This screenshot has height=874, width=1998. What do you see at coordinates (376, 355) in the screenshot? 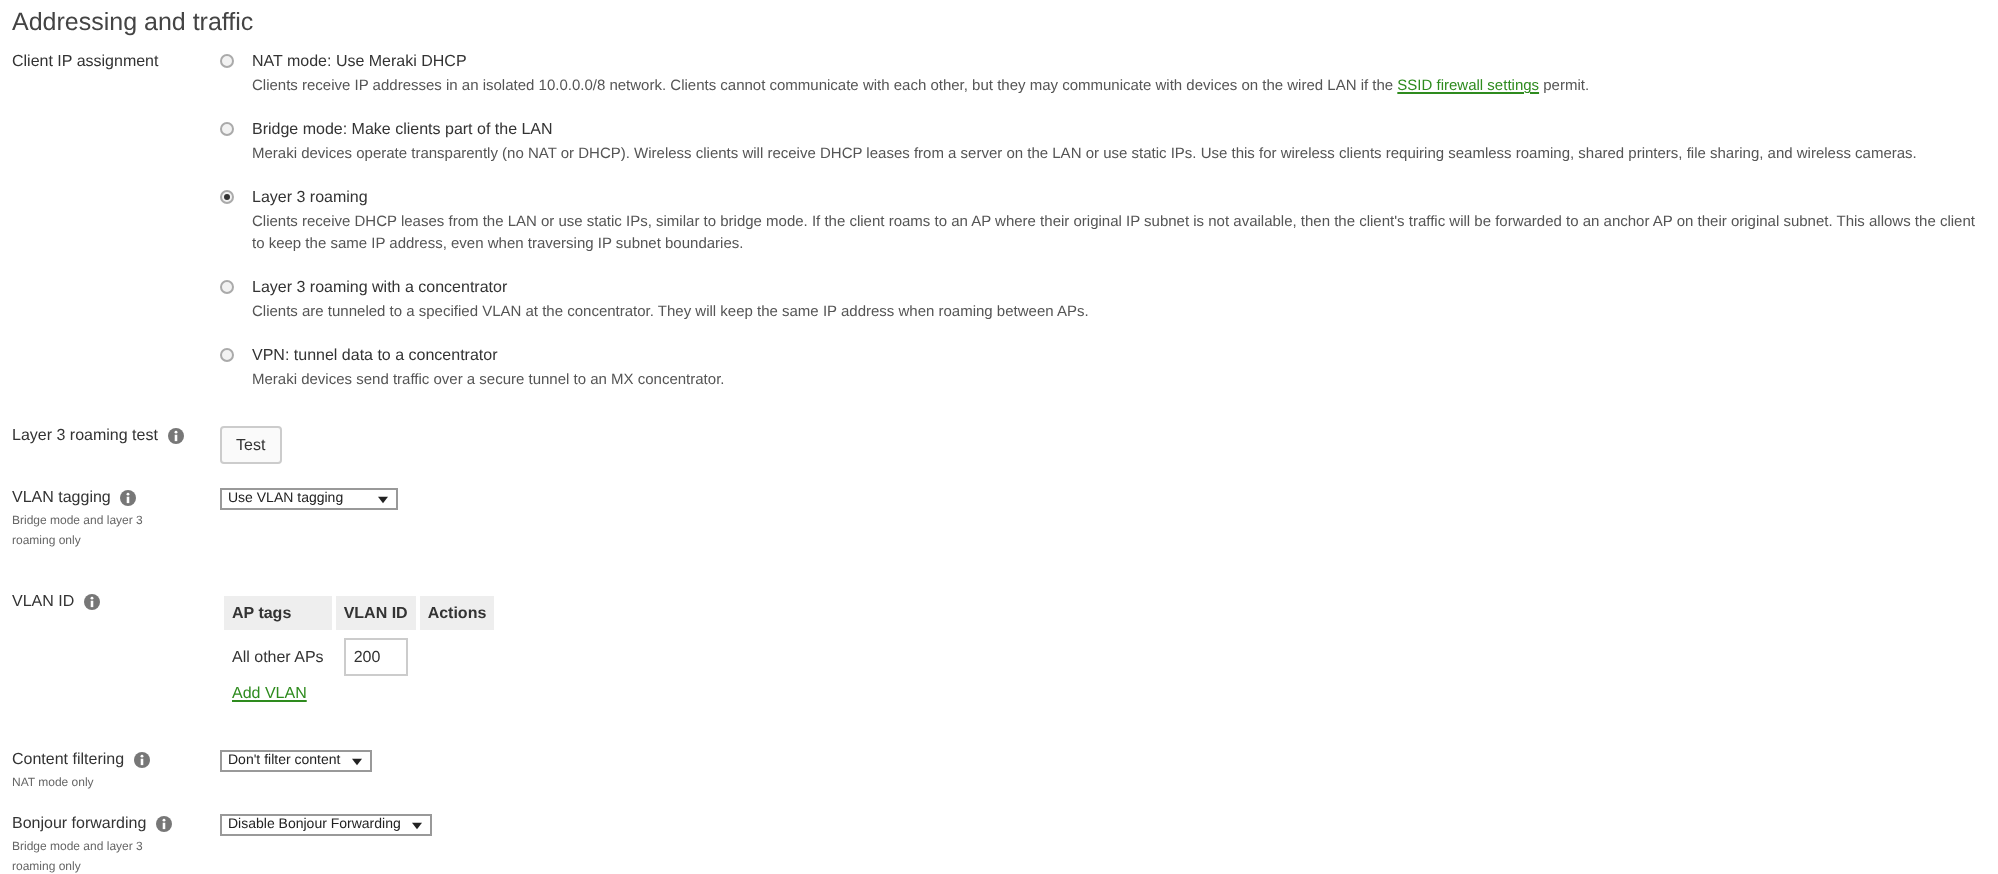
I see `option-title: VPN: tunnel data to a concentrator` at bounding box center [376, 355].